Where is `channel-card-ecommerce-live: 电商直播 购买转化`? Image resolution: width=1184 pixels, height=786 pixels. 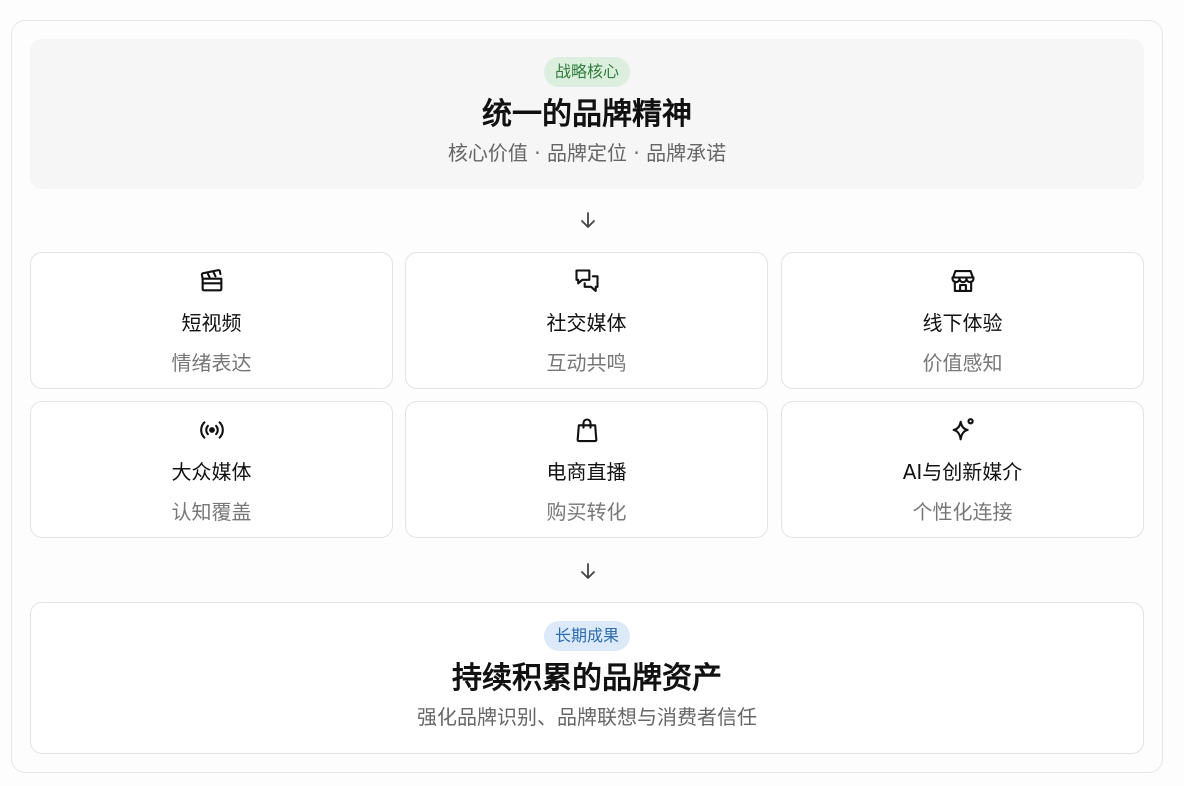 channel-card-ecommerce-live: 电商直播 购买转化 is located at coordinates (586, 469).